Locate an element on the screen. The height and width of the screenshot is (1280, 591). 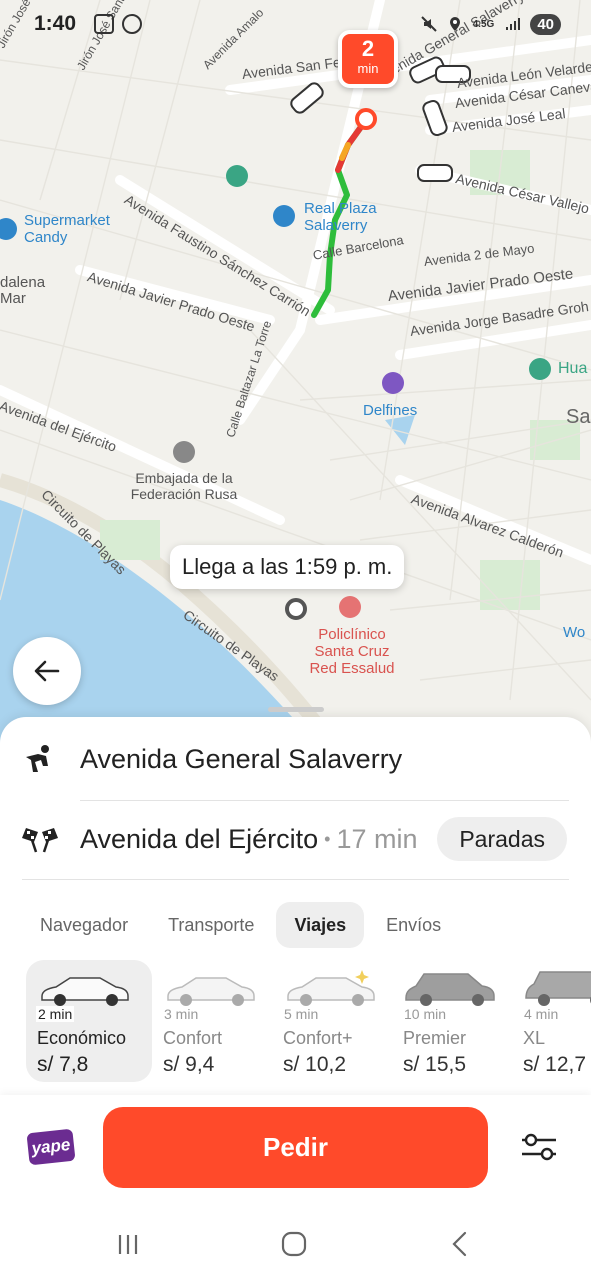
poi-magdalena: dalena Mar is located at coordinates (23, 290).